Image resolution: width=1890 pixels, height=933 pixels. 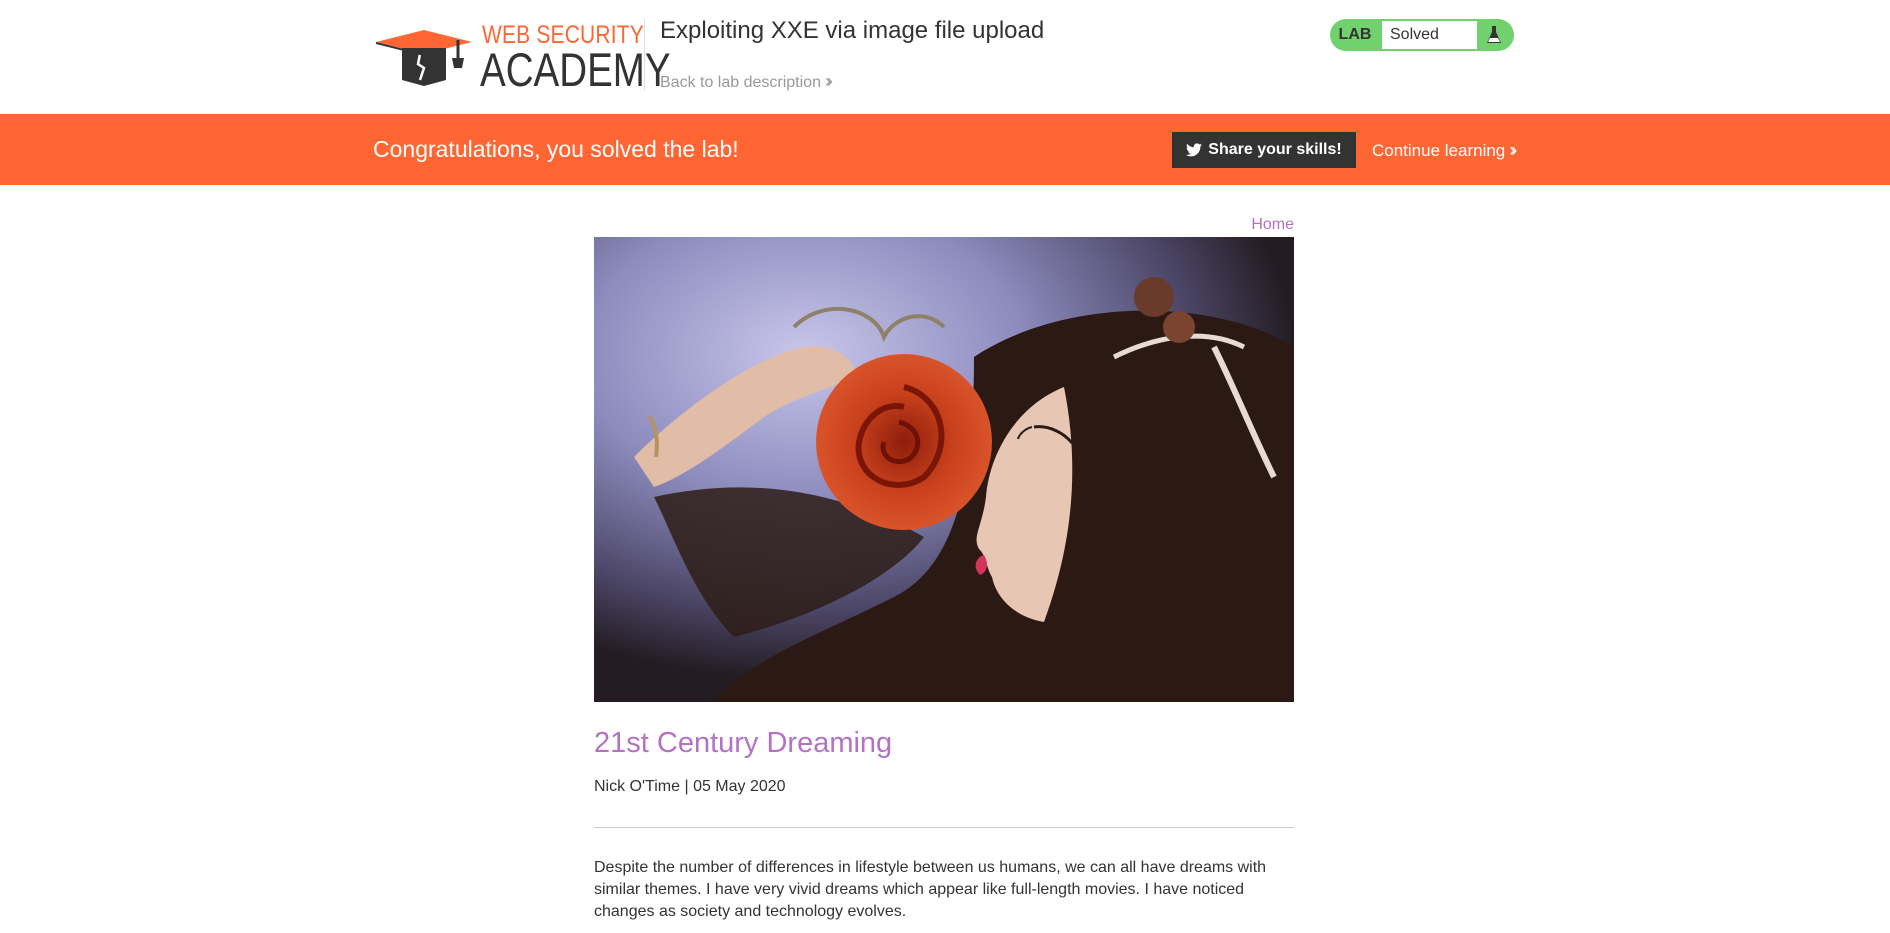 I want to click on post-title: 21st Century Dreaming, so click(x=743, y=743).